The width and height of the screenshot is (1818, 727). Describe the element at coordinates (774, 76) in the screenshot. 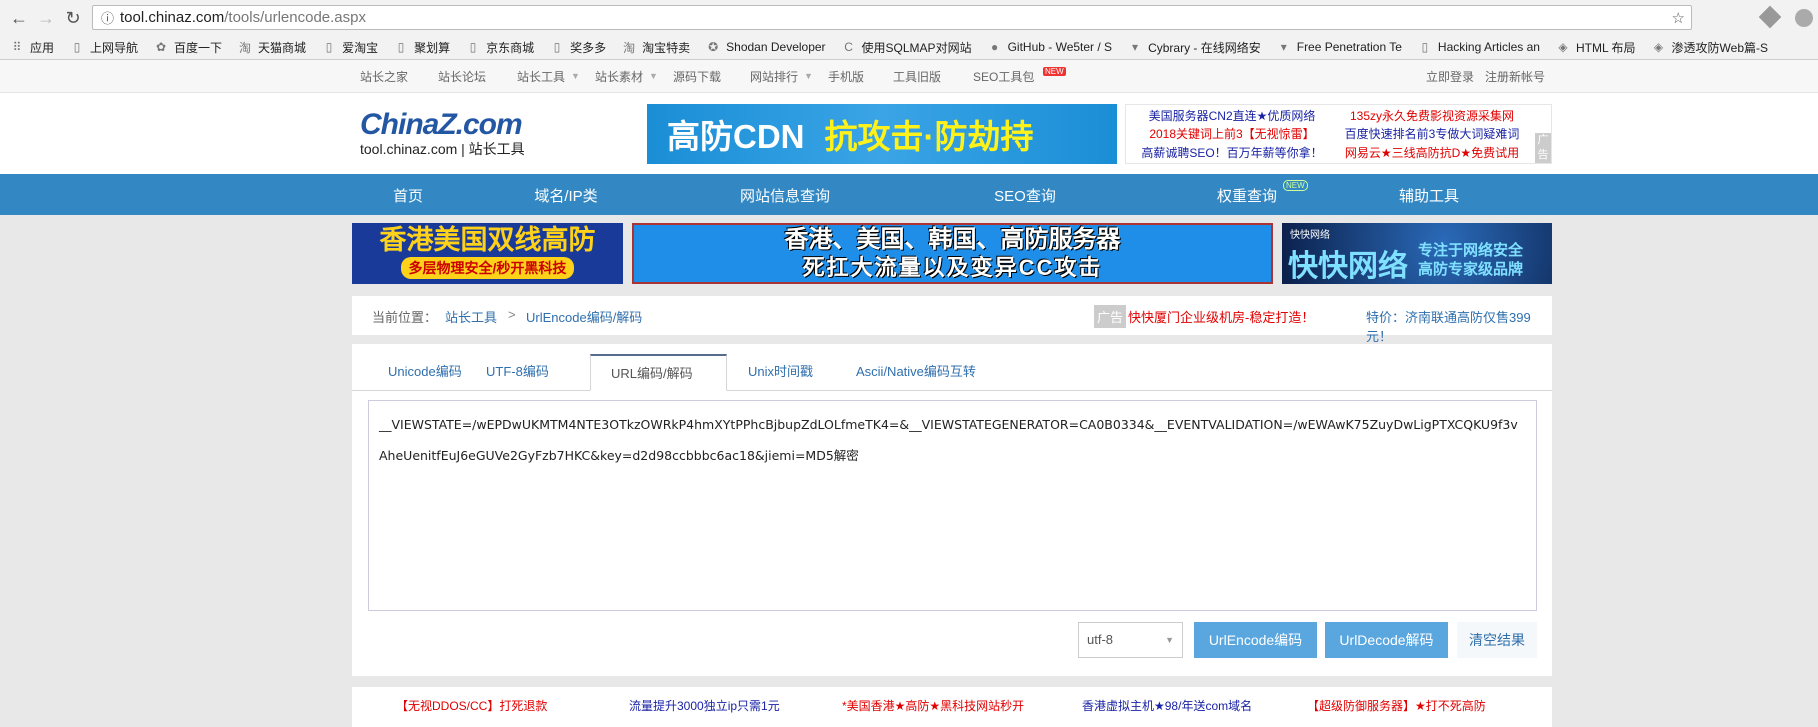

I see `topnav-item: 网站排行` at that location.